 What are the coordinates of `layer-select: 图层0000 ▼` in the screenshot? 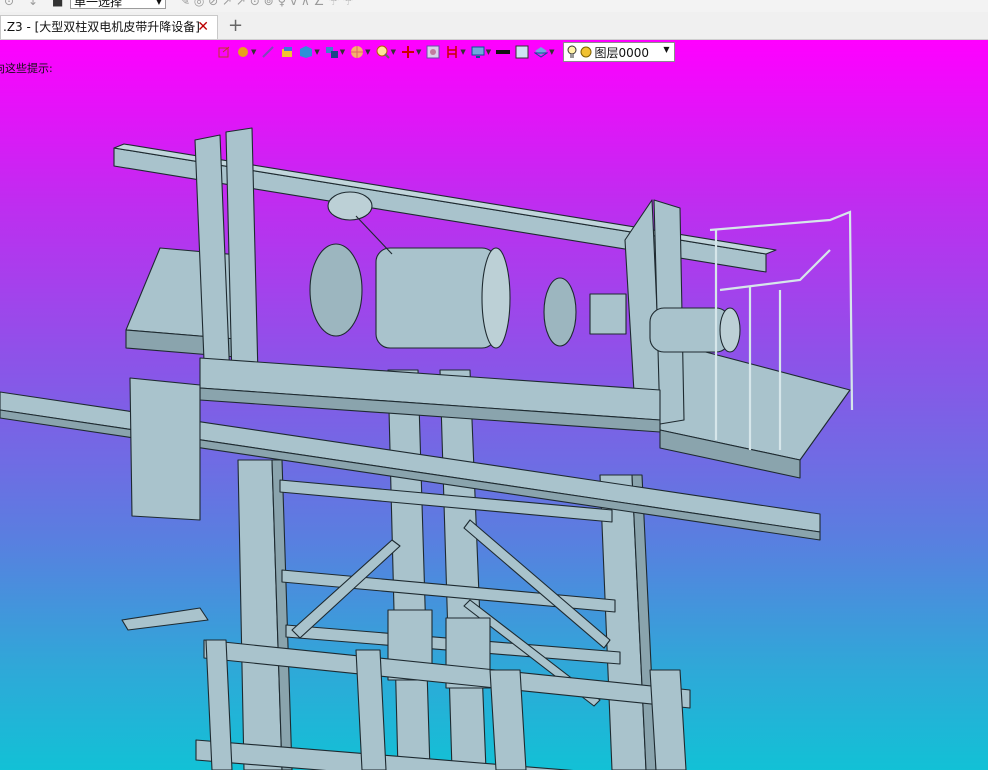 It's located at (618, 52).